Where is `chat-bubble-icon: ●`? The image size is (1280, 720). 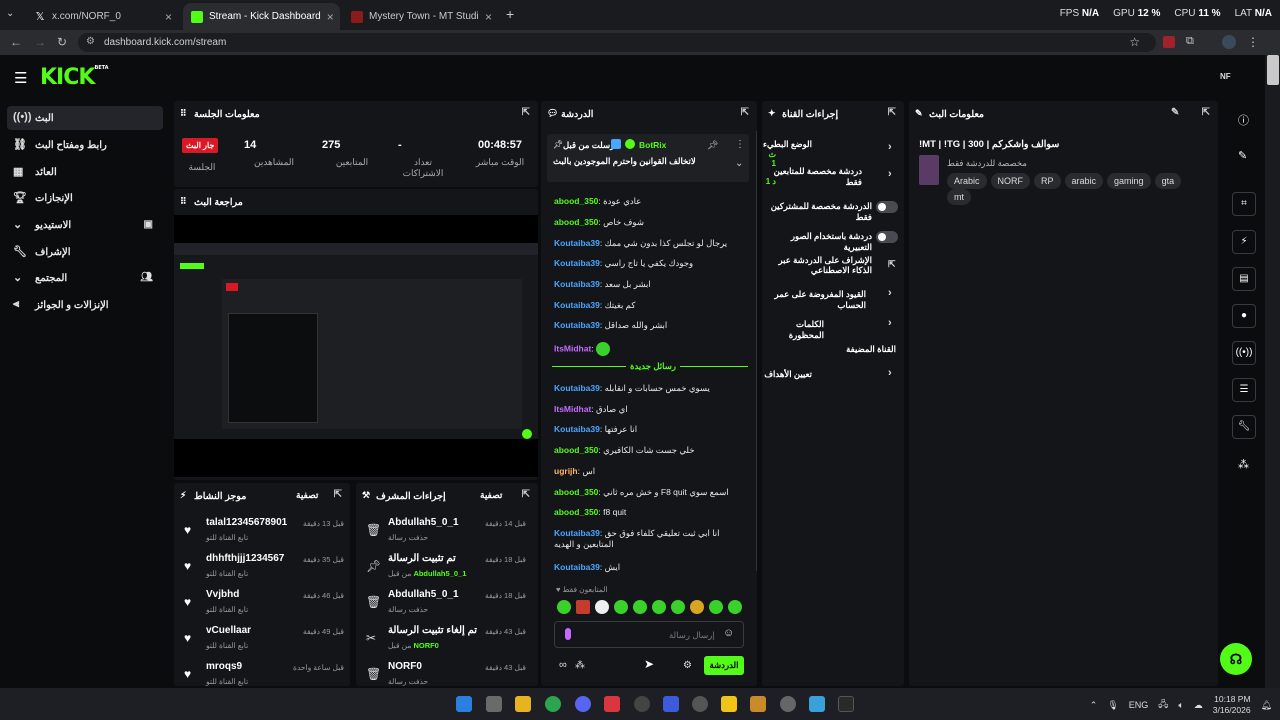
chat-bubble-icon: ● is located at coordinates (1244, 316).